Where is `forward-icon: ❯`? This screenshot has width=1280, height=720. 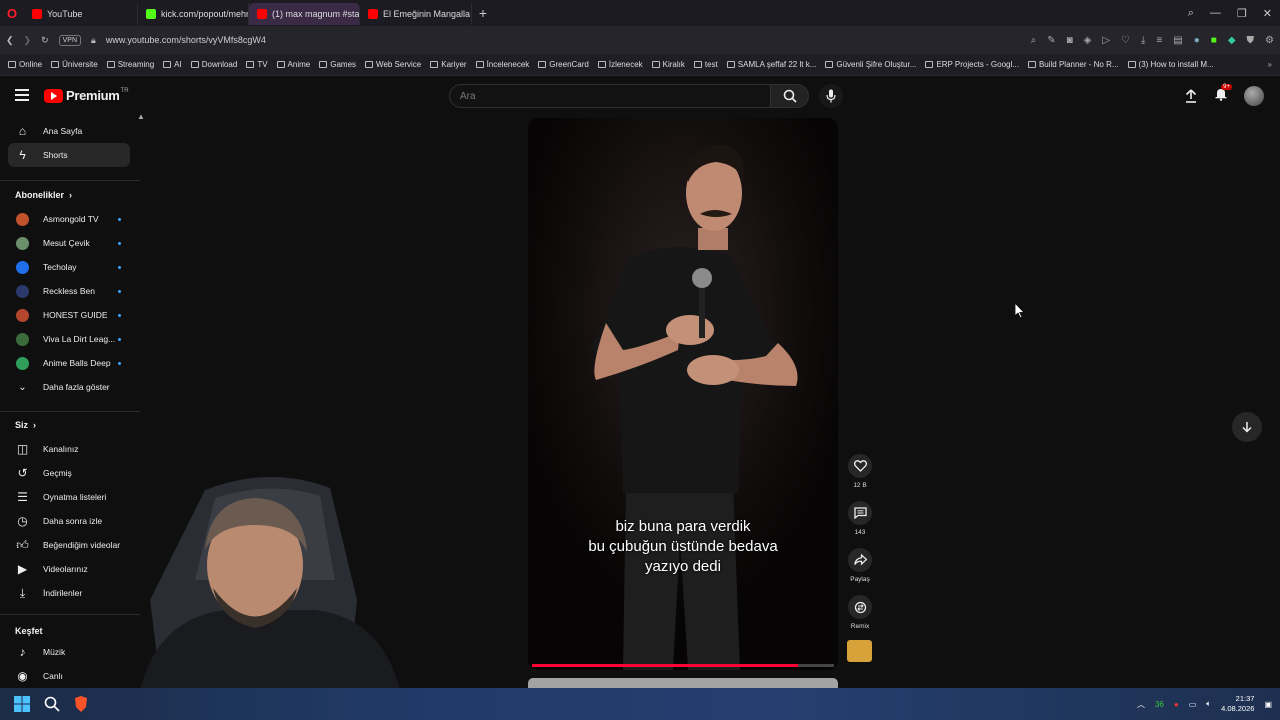
forward-icon: ❯ is located at coordinates (28, 40).